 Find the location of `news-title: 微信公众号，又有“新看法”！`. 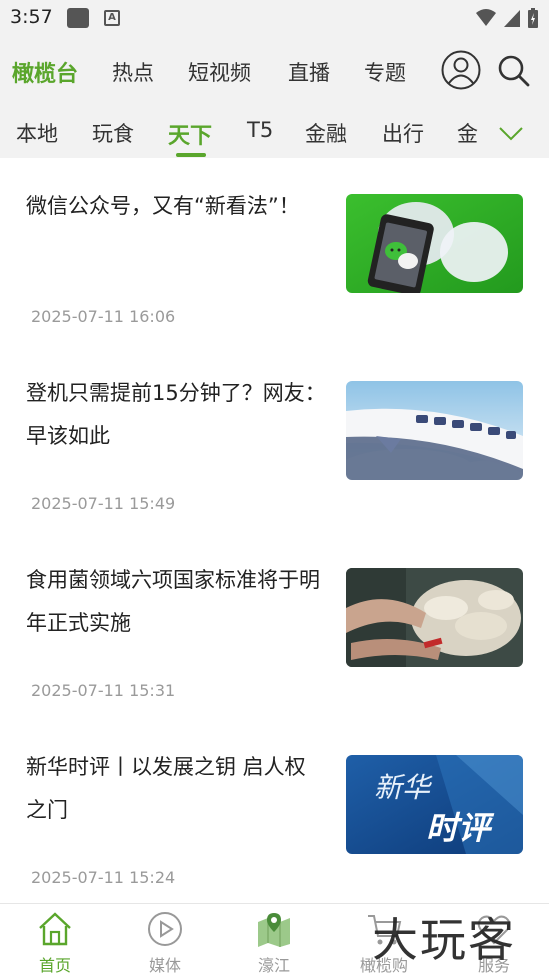

news-title: 微信公众号，又有“新看法”！ is located at coordinates (176, 206).